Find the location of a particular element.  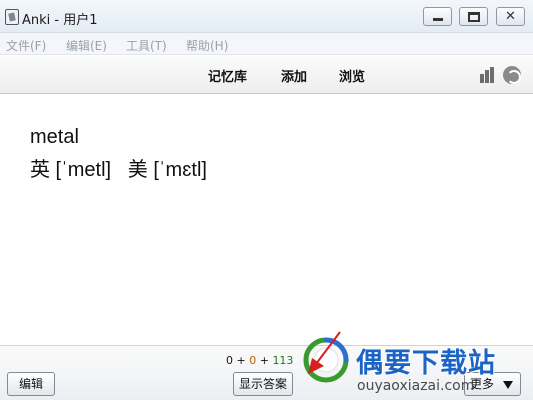

new-count: 0 is located at coordinates (229, 360).